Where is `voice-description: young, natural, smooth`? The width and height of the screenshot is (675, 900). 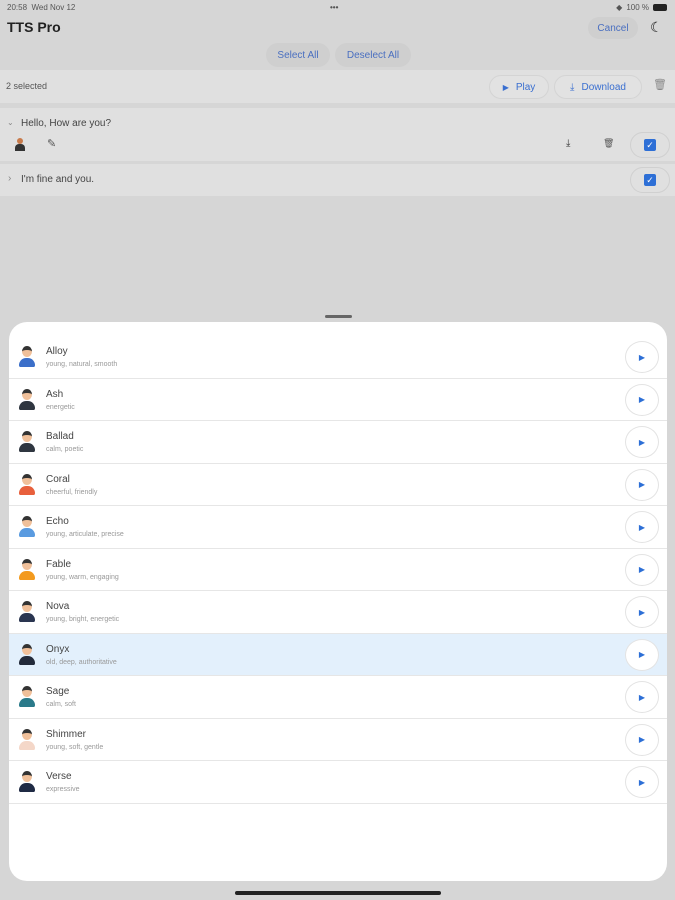 voice-description: young, natural, smooth is located at coordinates (82, 364).